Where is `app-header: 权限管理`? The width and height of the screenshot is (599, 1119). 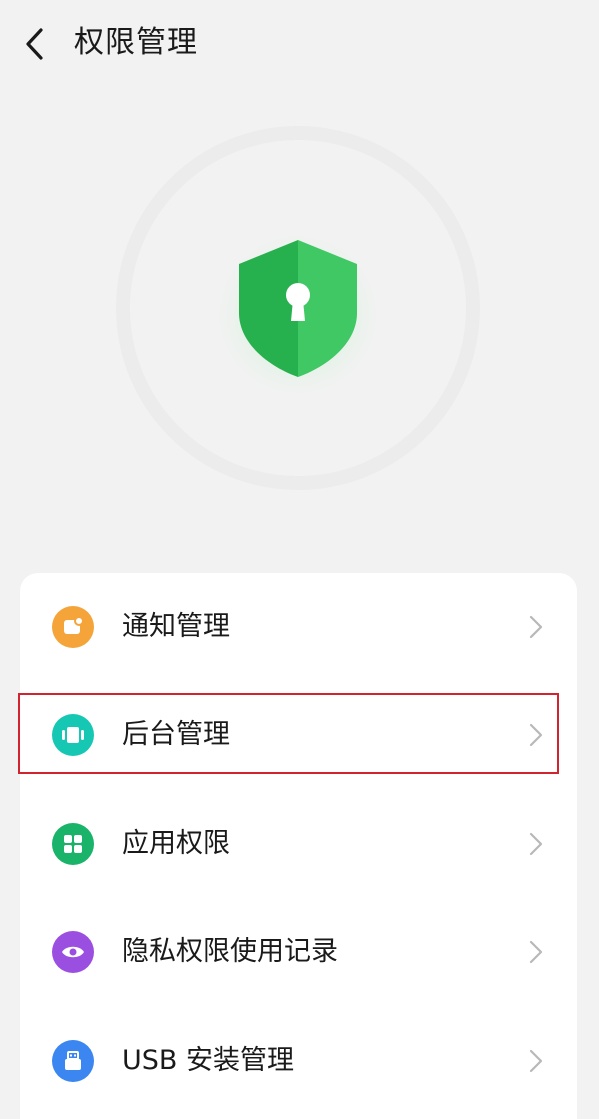
app-header: 权限管理 is located at coordinates (299, 43).